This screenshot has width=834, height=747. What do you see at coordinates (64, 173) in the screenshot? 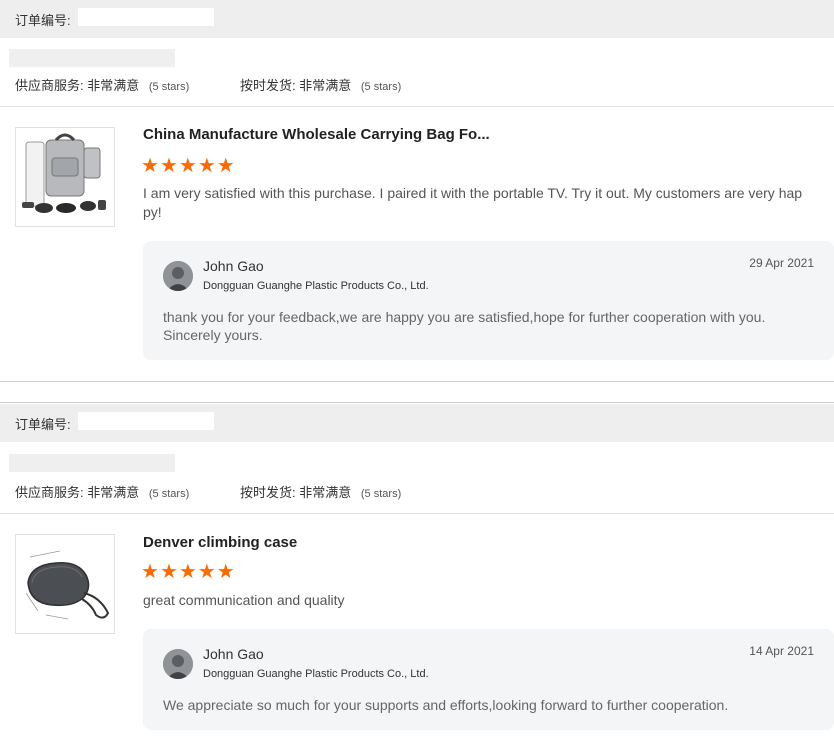
I see `backpack-product-icon` at bounding box center [64, 173].